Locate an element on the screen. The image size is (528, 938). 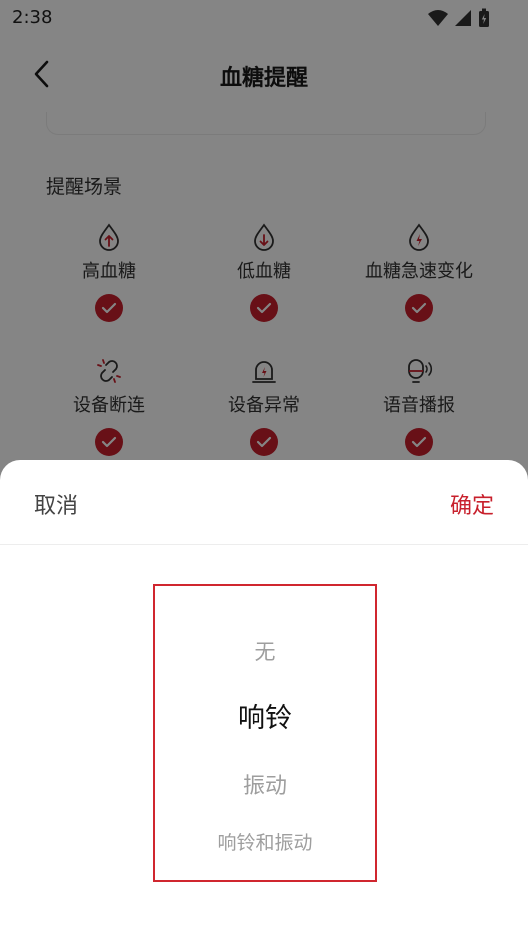
picker-option: 无 is located at coordinates (265, 651).